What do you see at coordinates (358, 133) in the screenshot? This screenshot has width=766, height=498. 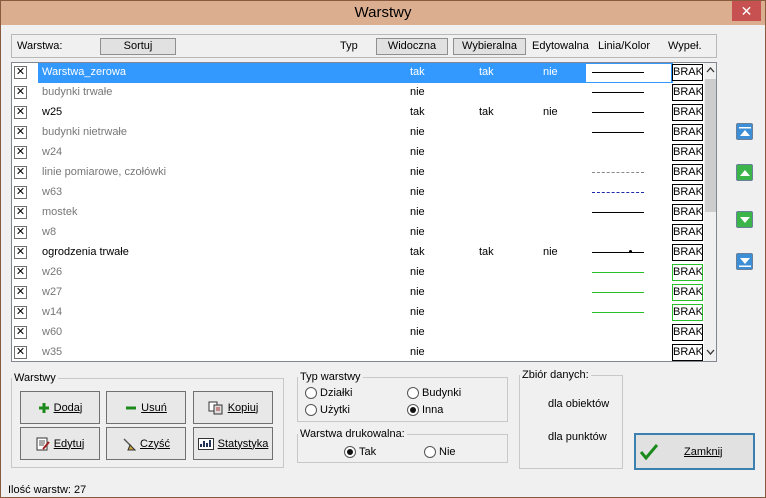 I see `layer-row: ✕ budynki nietrwałe nie BRAK` at bounding box center [358, 133].